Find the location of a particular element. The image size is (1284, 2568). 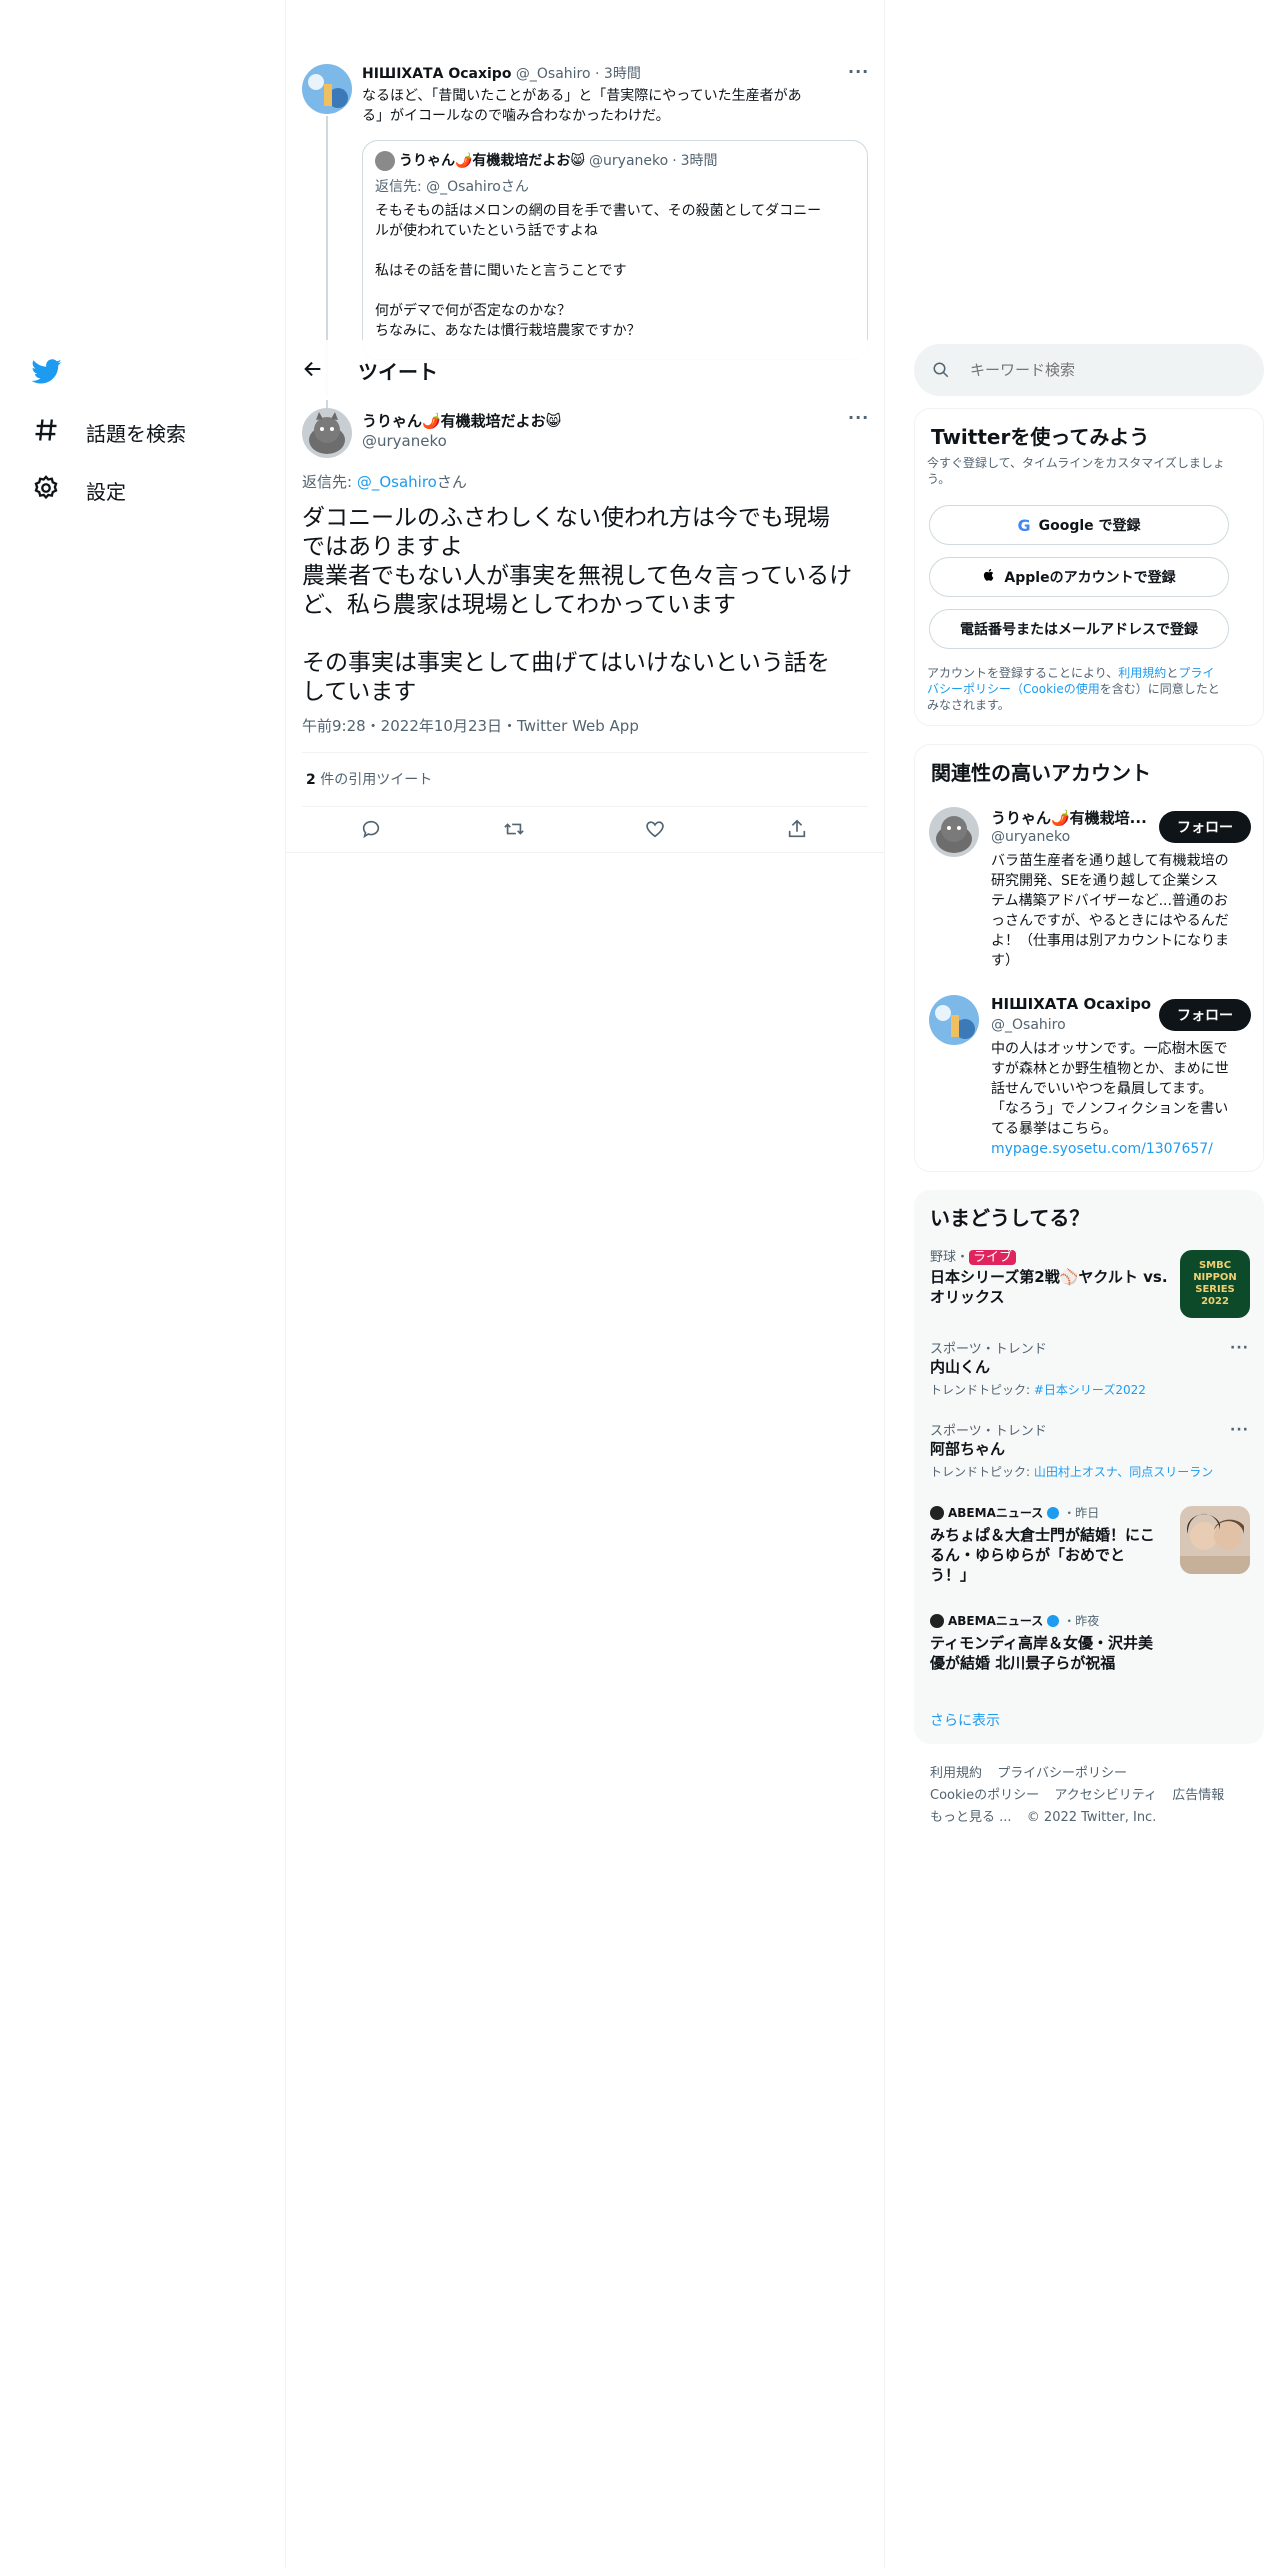

apple-signup-button: Appleのアカウントで登録 is located at coordinates (1079, 577).